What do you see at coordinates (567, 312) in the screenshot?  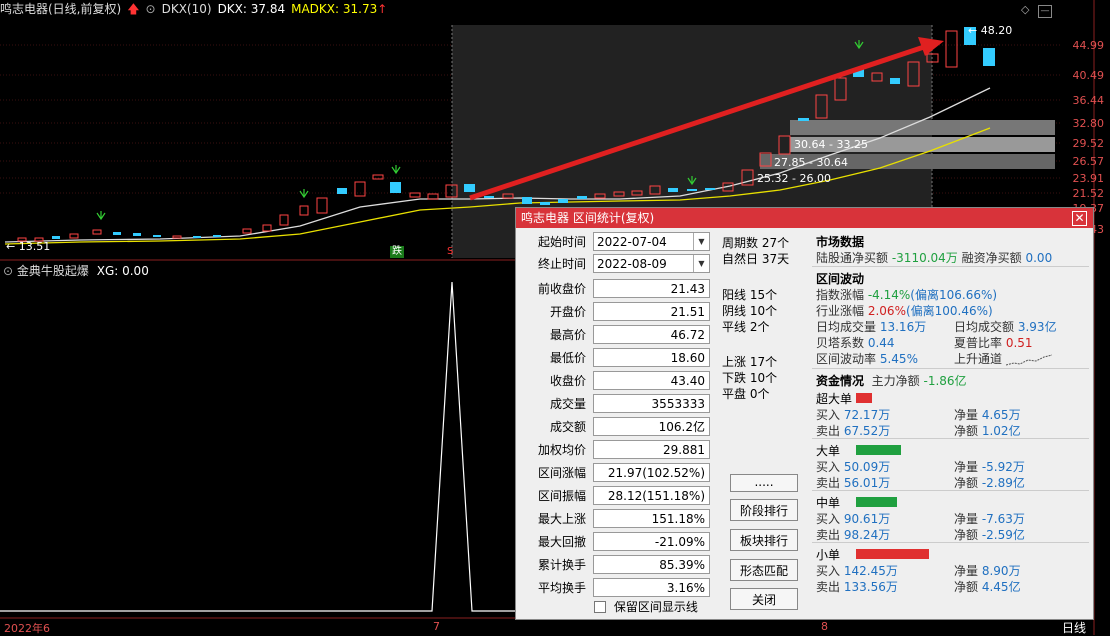 I see `stat-field-label: 开盘价` at bounding box center [567, 312].